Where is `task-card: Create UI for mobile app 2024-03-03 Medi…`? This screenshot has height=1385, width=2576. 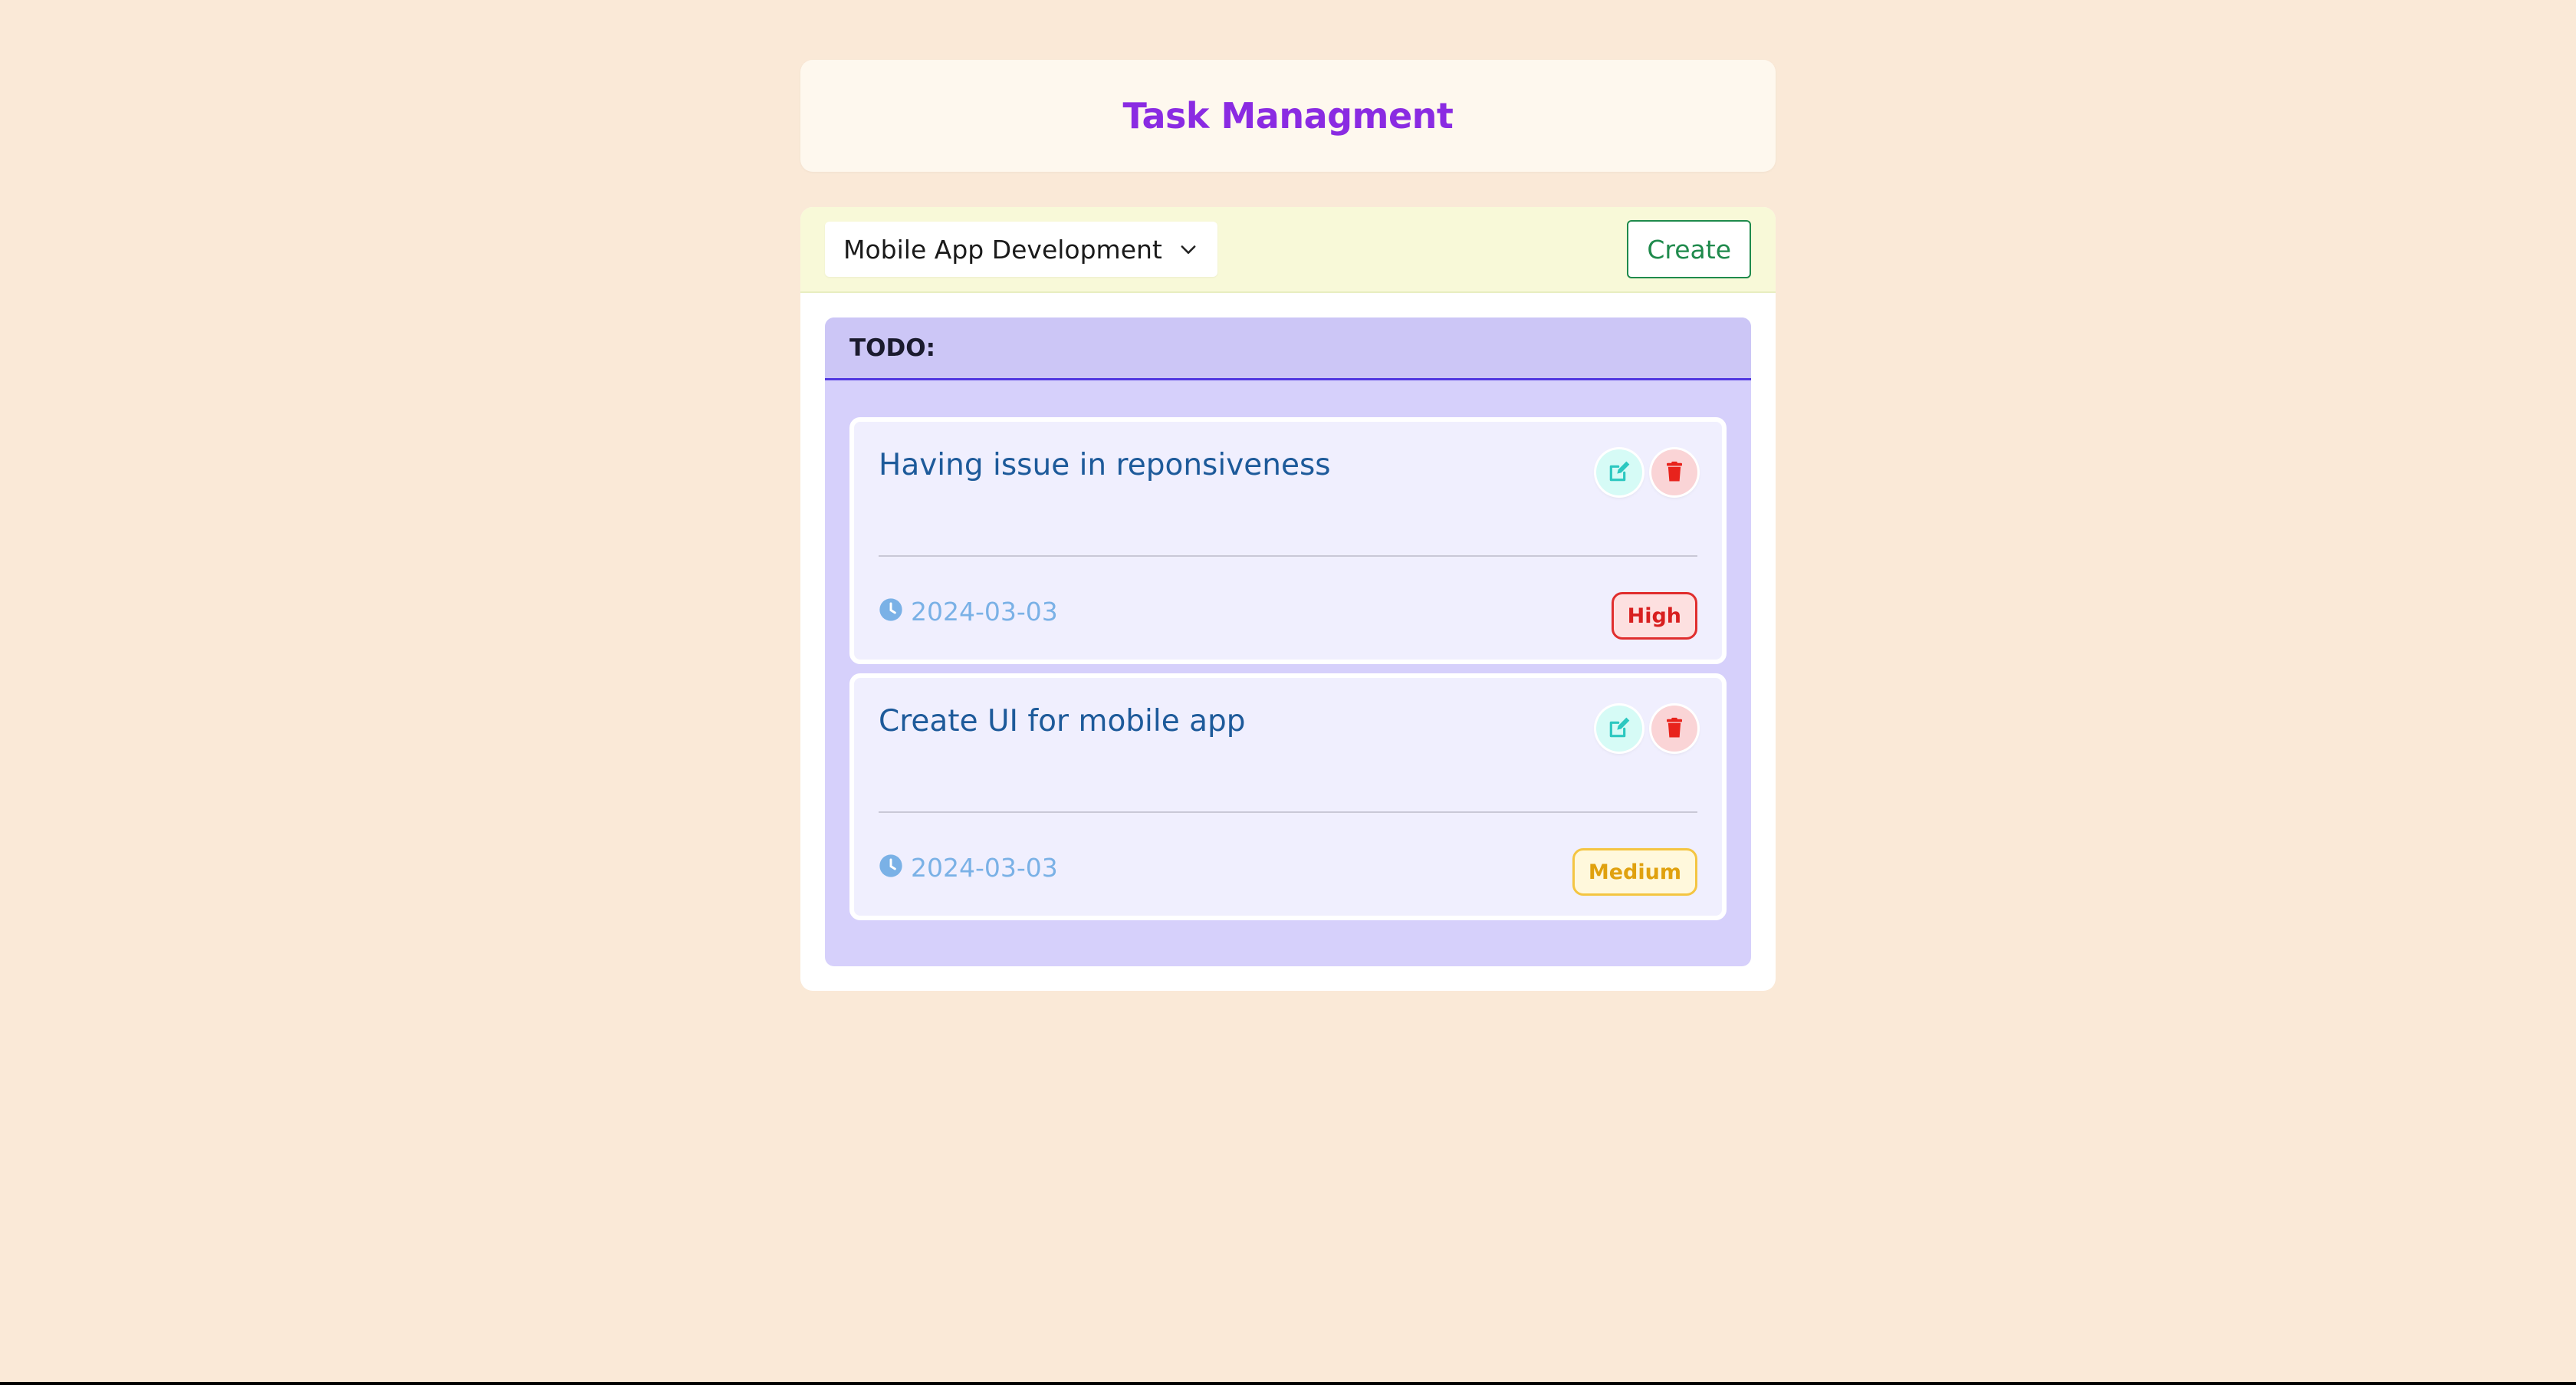
task-card: Create UI for mobile app 2024-03-03 Medi… is located at coordinates (1288, 797).